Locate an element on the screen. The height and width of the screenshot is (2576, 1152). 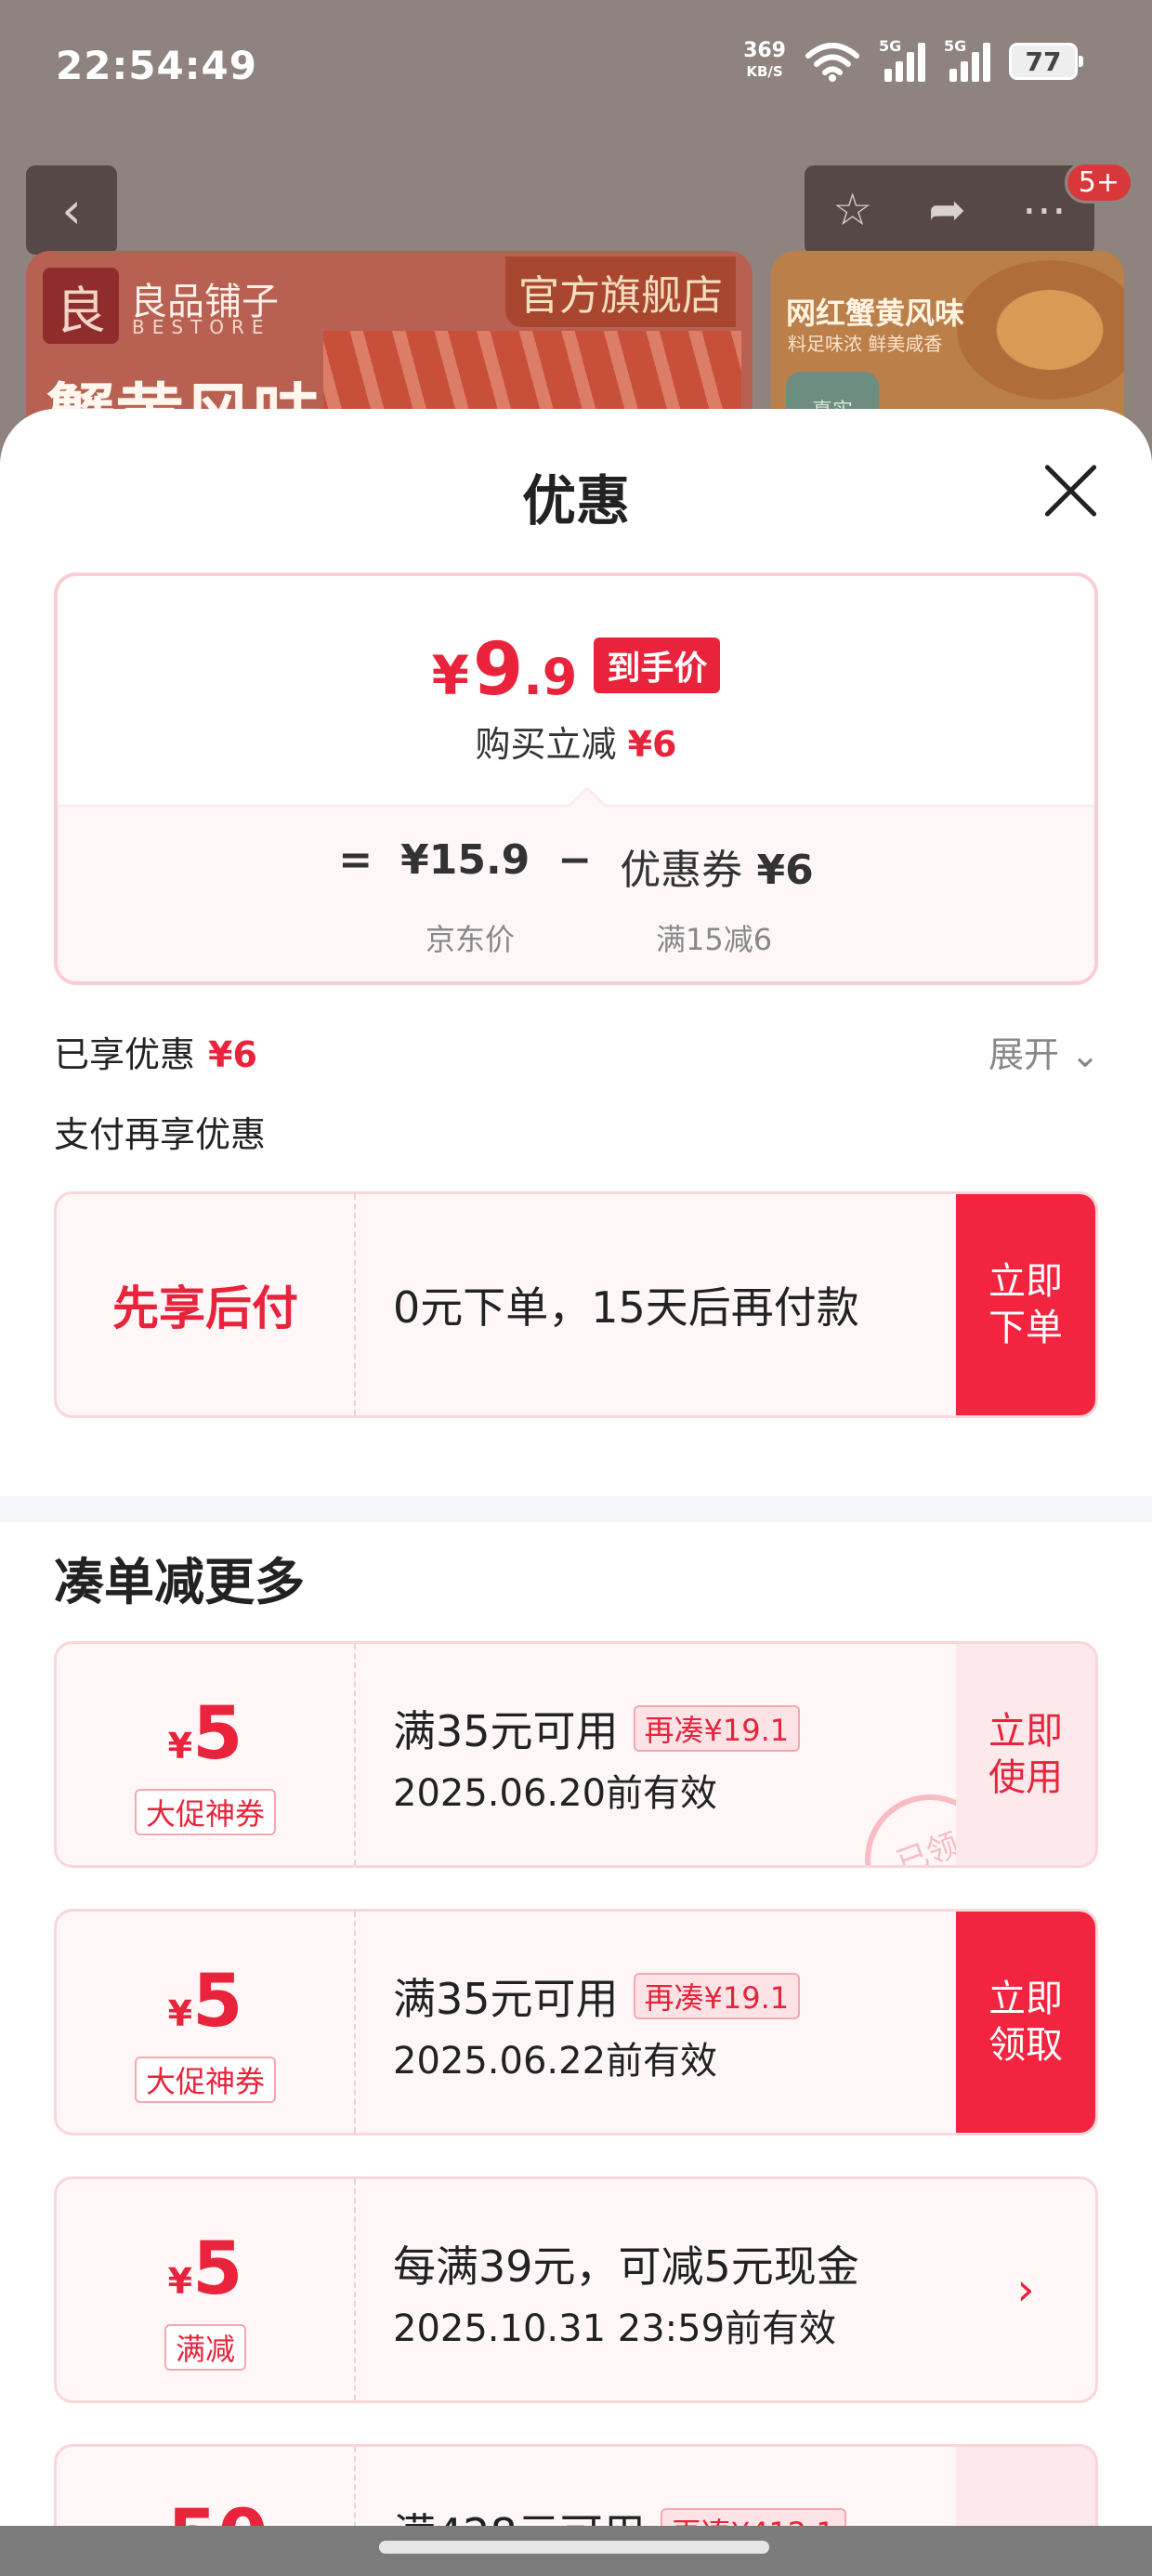
final-price-tag: 到手价 is located at coordinates (657, 665).